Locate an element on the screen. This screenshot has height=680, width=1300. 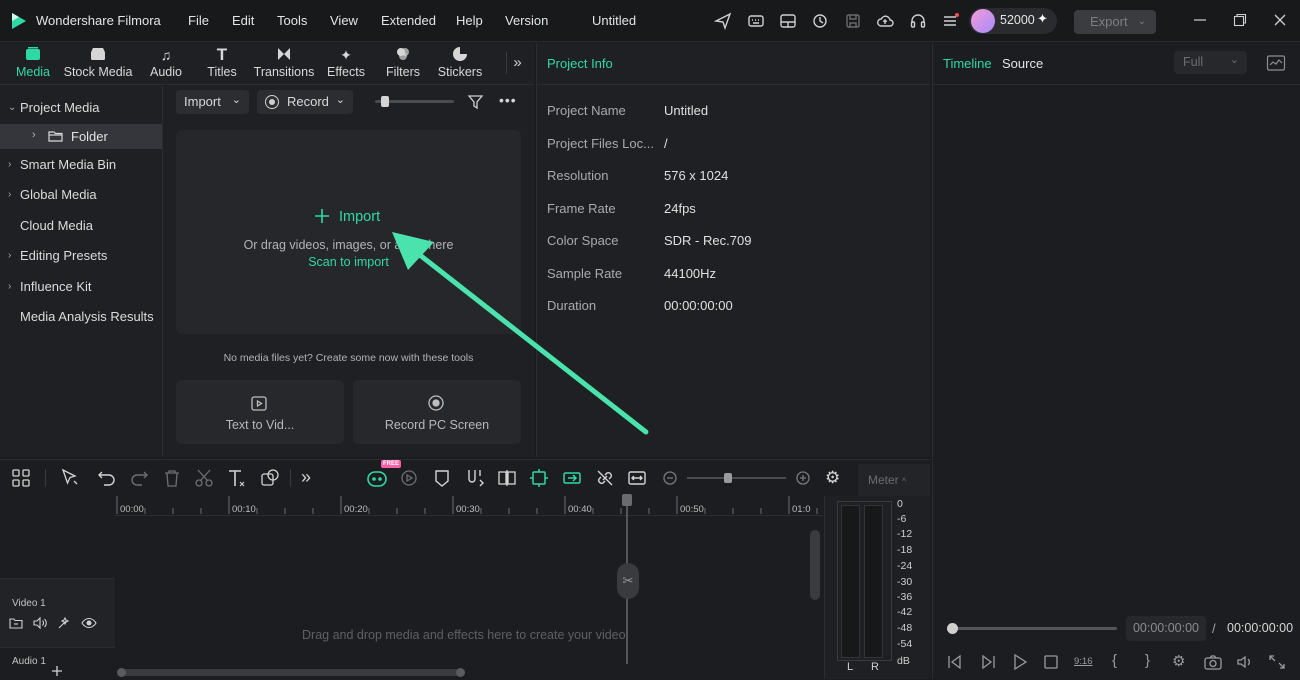
delete-icon is located at coordinates (172, 478).